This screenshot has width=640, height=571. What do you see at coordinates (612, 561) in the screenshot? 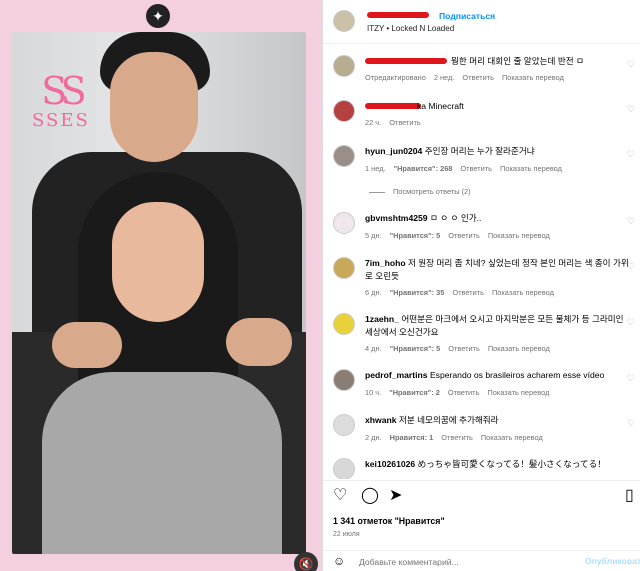
I see `publish-button: Опубликовать` at bounding box center [612, 561].